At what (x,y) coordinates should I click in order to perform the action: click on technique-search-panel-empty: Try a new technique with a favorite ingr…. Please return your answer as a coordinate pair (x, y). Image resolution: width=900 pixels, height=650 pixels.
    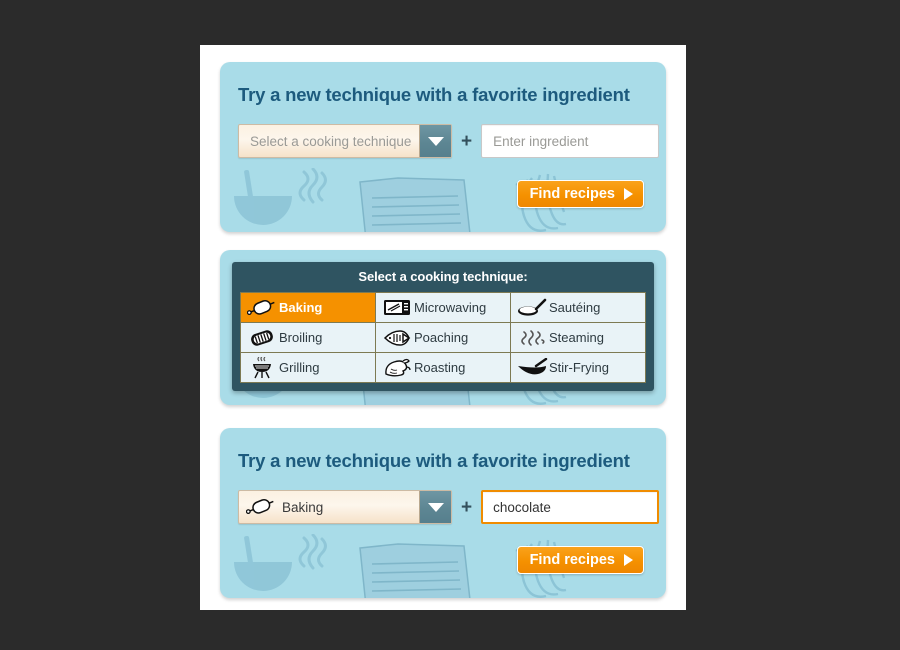
    Looking at the image, I should click on (443, 147).